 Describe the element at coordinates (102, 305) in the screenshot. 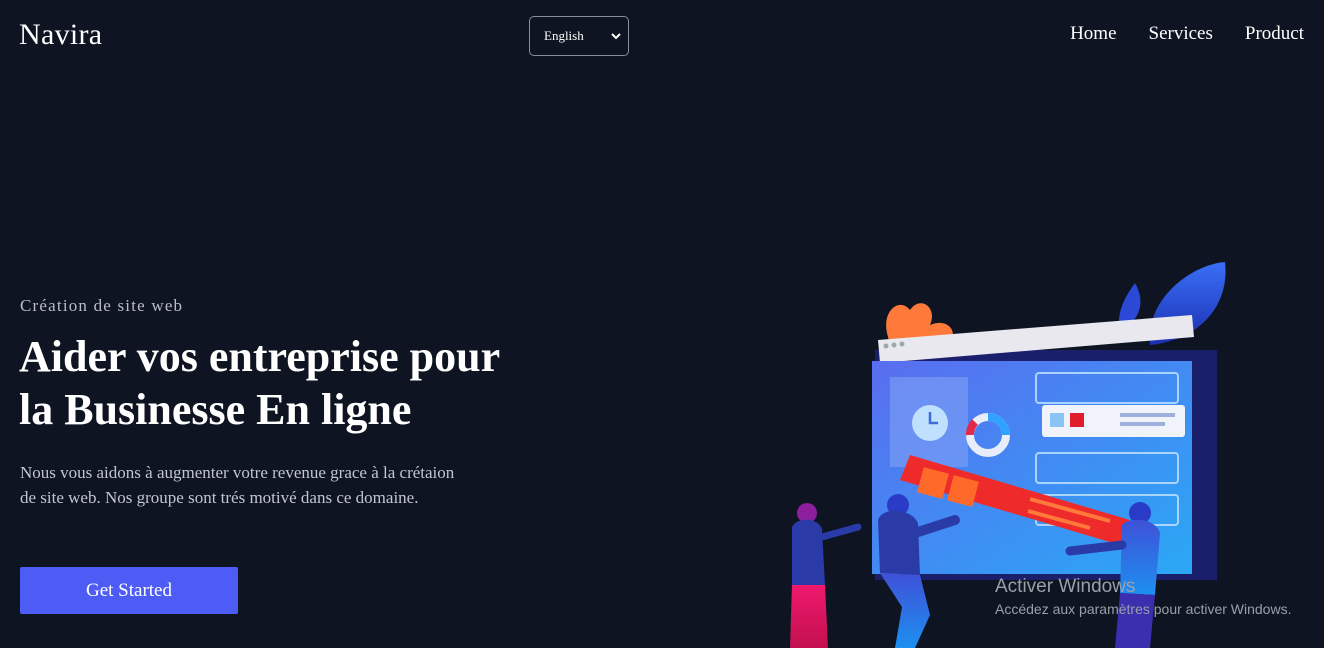

I see `hero-eyebrow: Création de site web` at that location.